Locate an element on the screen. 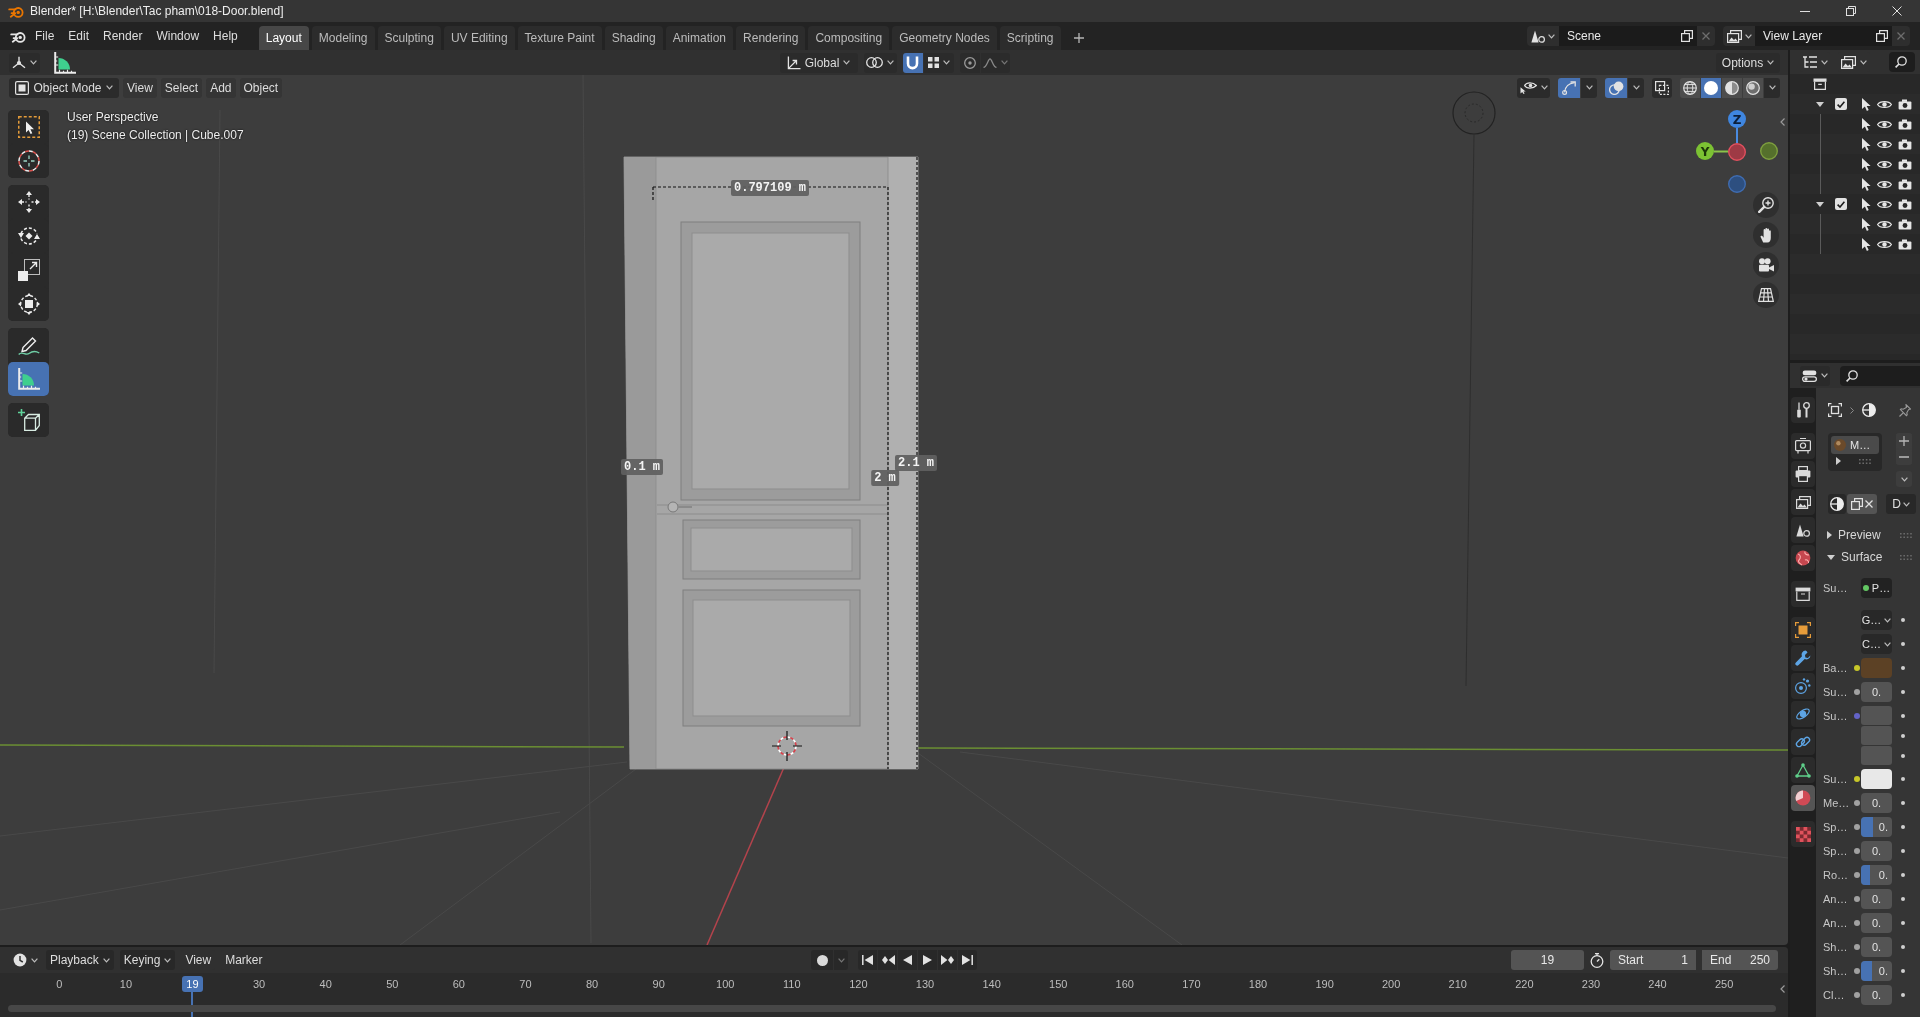 This screenshot has height=1017, width=1920. workspace-tab: Animation is located at coordinates (699, 38).